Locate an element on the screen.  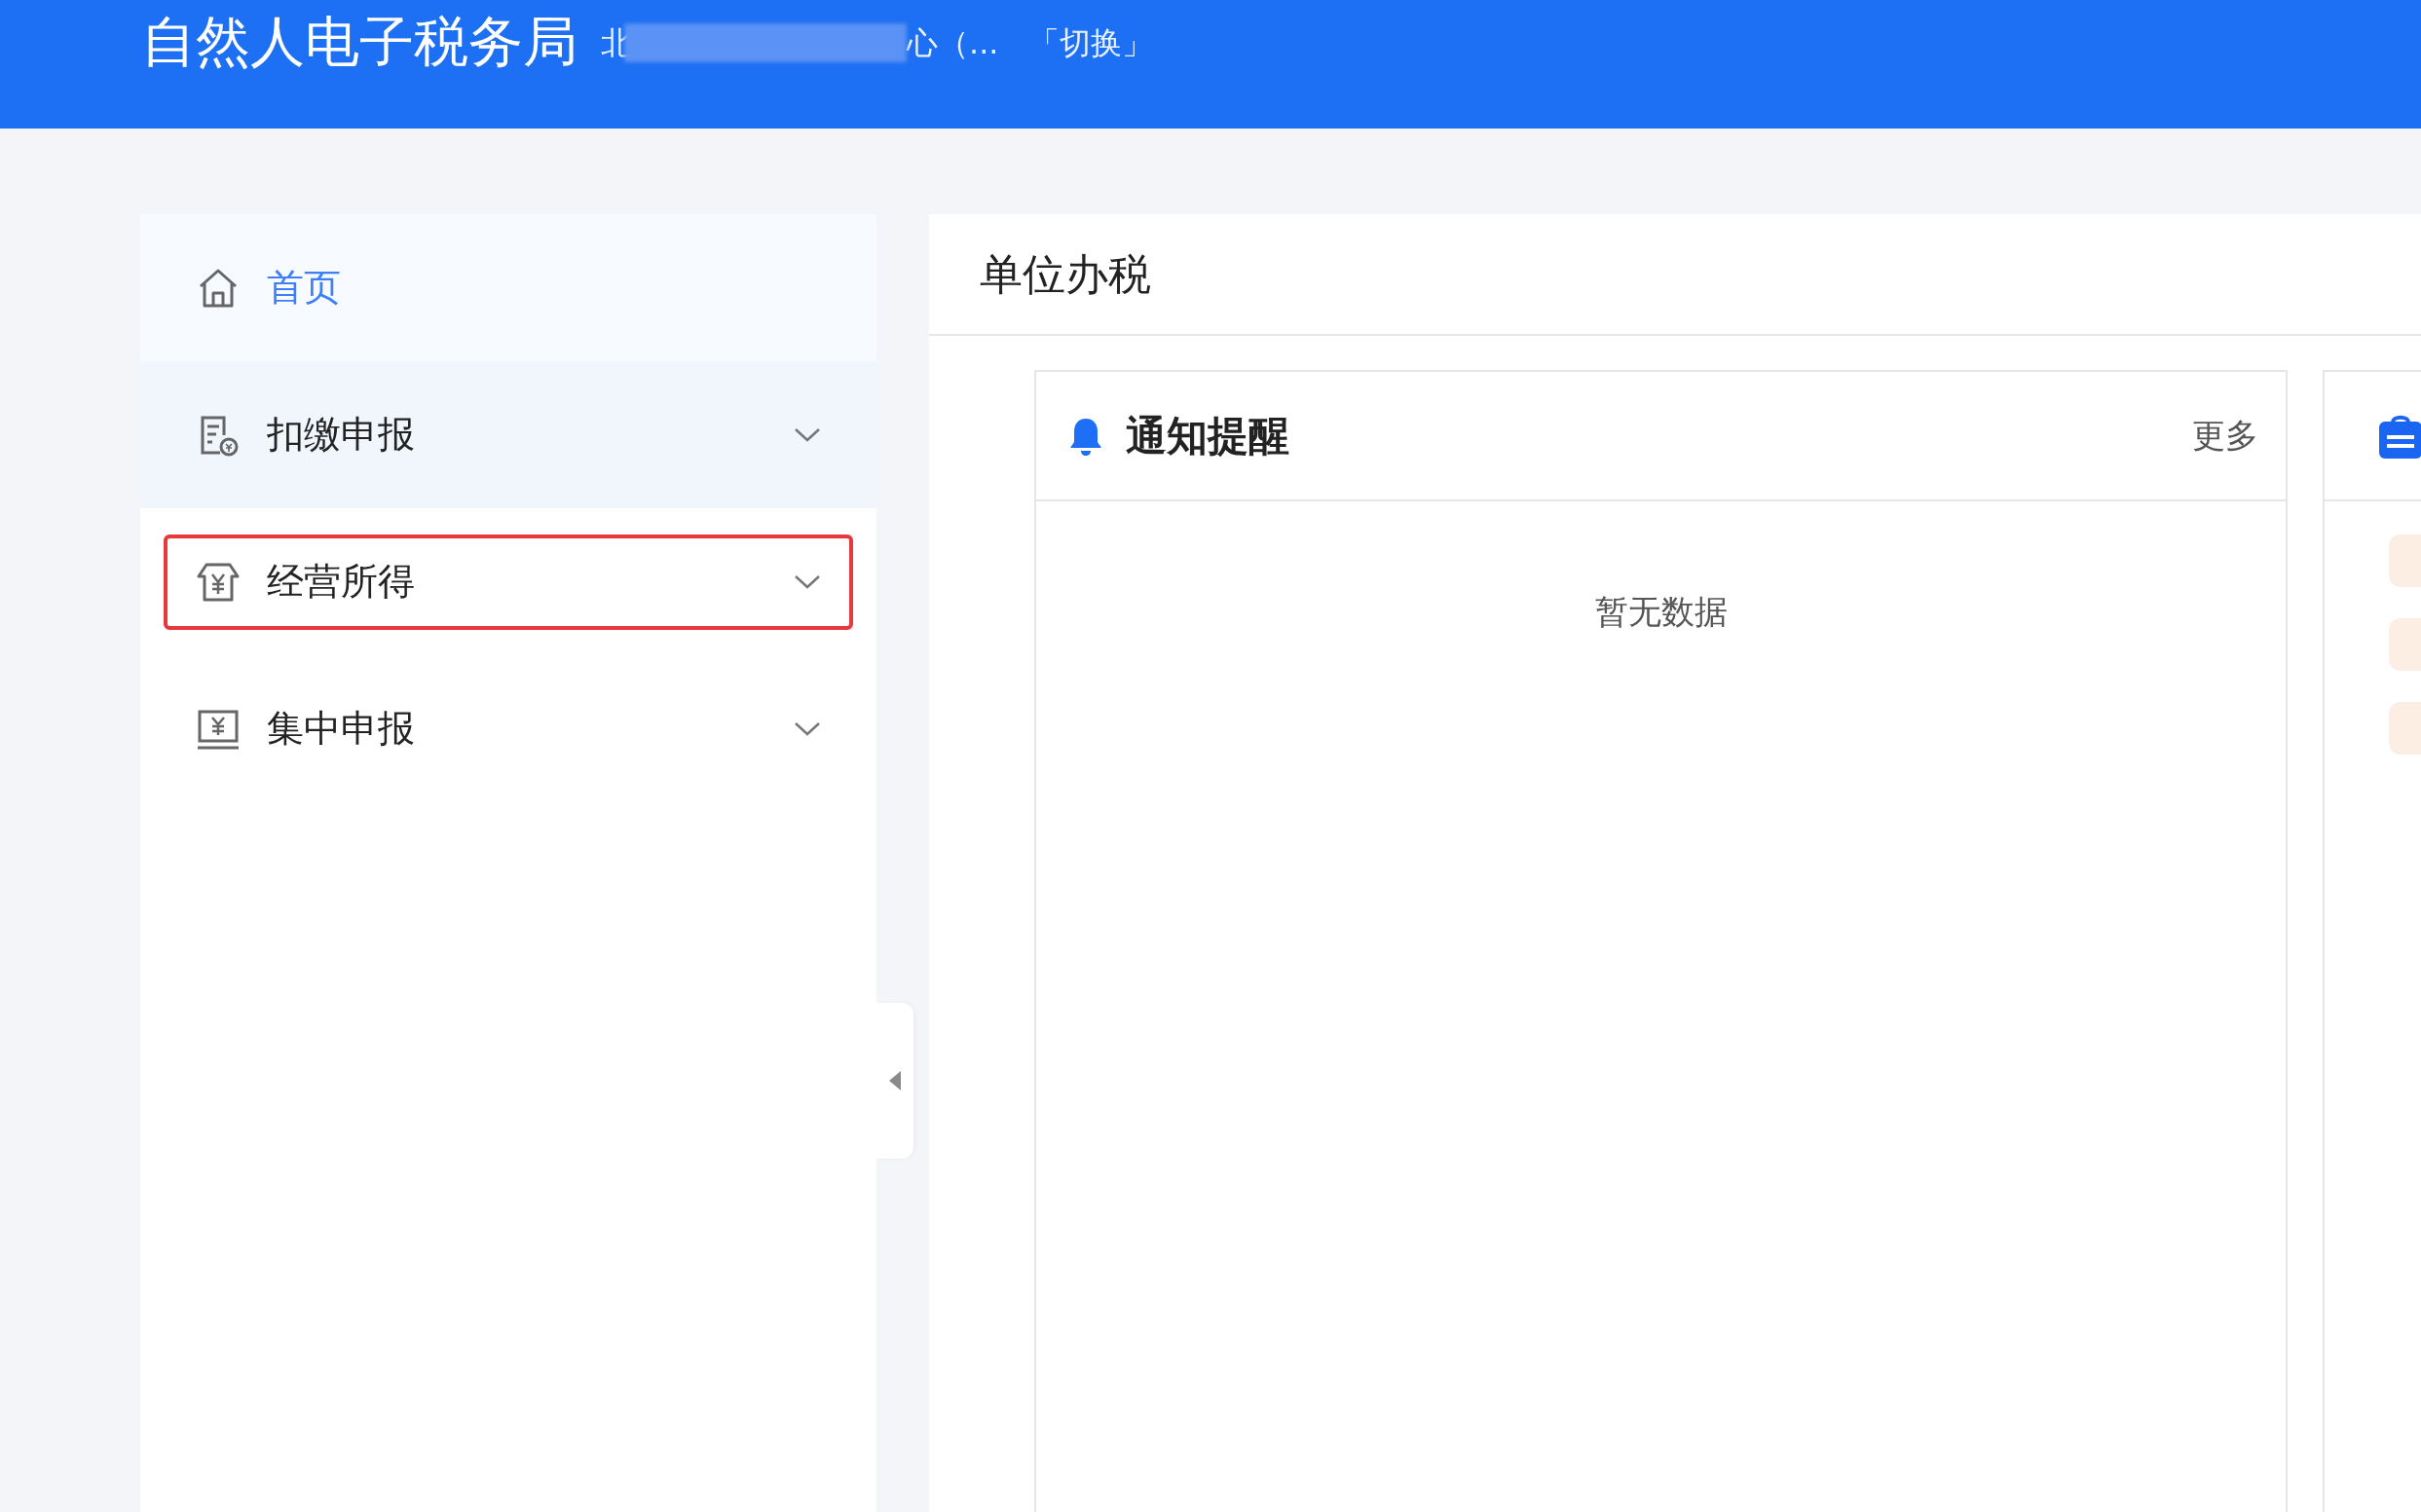
menu-label: 扣缴申报 is located at coordinates (341, 435).